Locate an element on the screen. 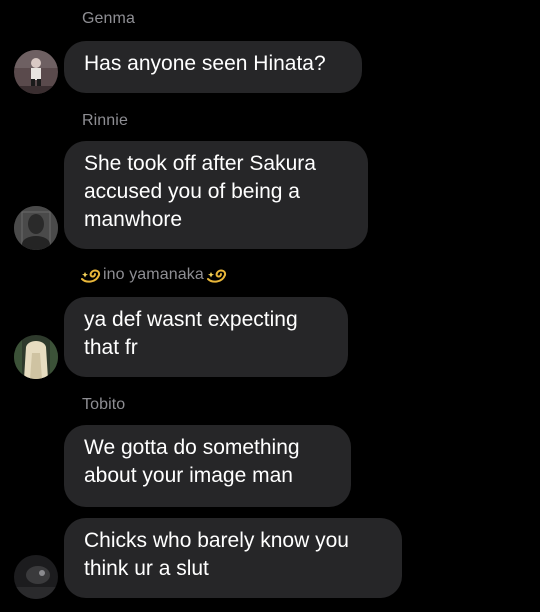 The width and height of the screenshot is (540, 612). message-text-line: that fr is located at coordinates (111, 347).